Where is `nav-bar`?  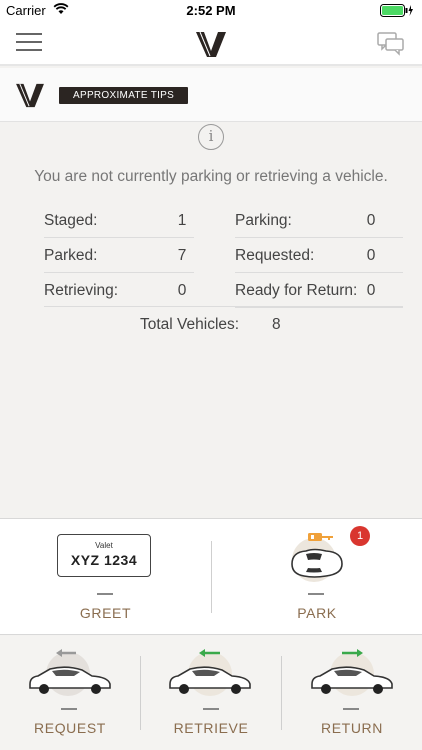
nav-bar is located at coordinates (211, 44).